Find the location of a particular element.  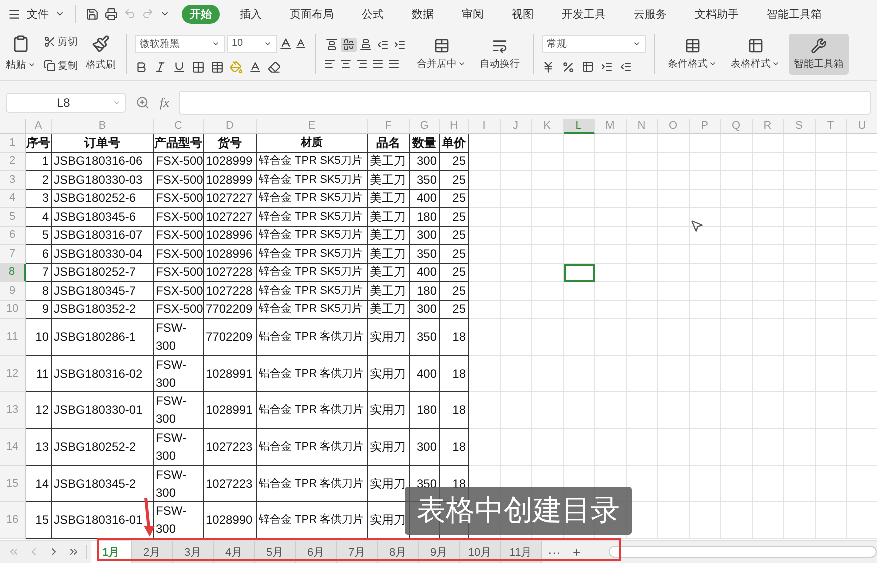

table-cell: 1028999 is located at coordinates (230, 180).